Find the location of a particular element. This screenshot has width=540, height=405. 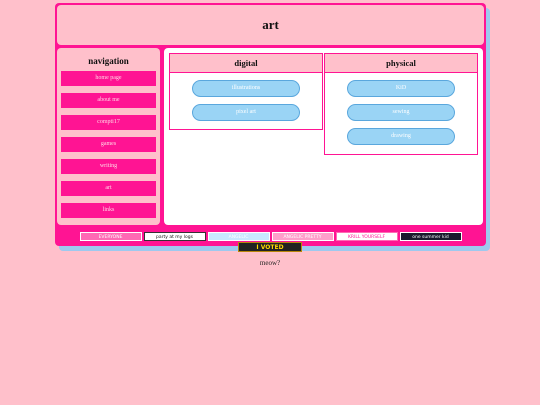

footer-message: meow? is located at coordinates (270, 263).